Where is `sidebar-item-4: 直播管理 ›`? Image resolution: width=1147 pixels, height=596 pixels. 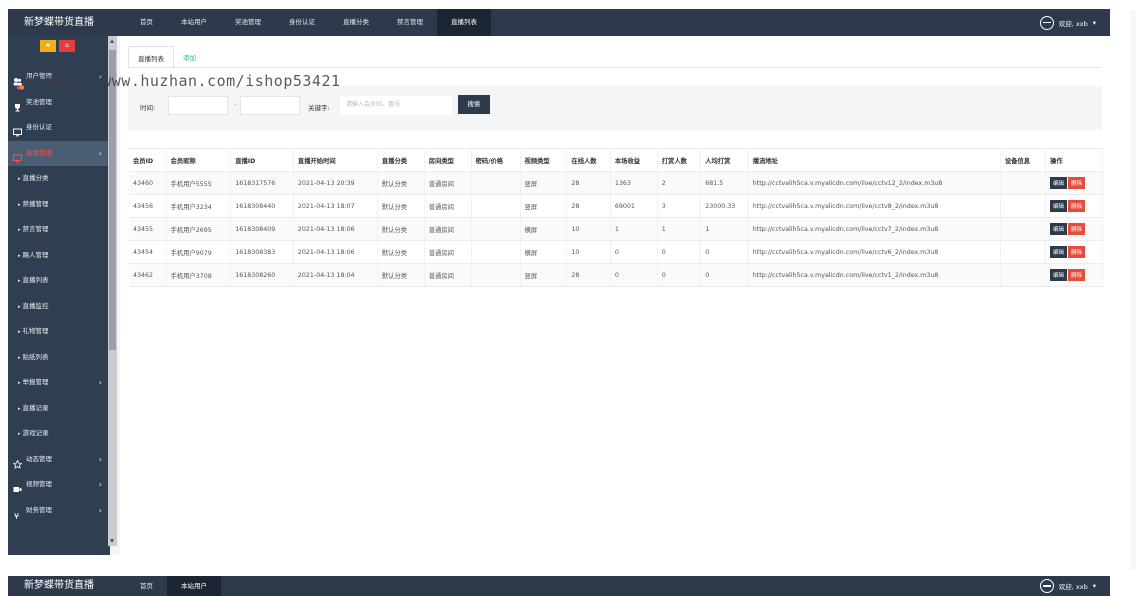
sidebar-item-4: 直播管理 › is located at coordinates (58, 153).